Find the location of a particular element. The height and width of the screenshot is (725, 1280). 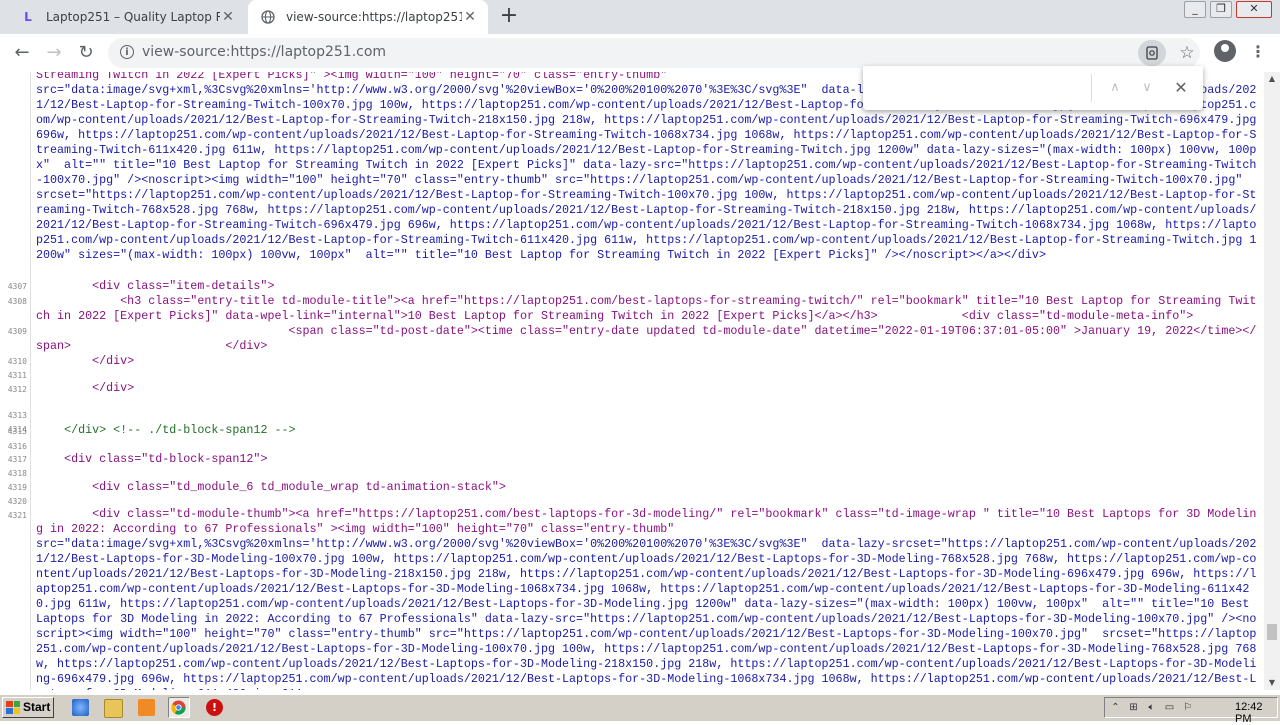

show-hidden-icons-icon: ⌃ is located at coordinates (1115, 707).